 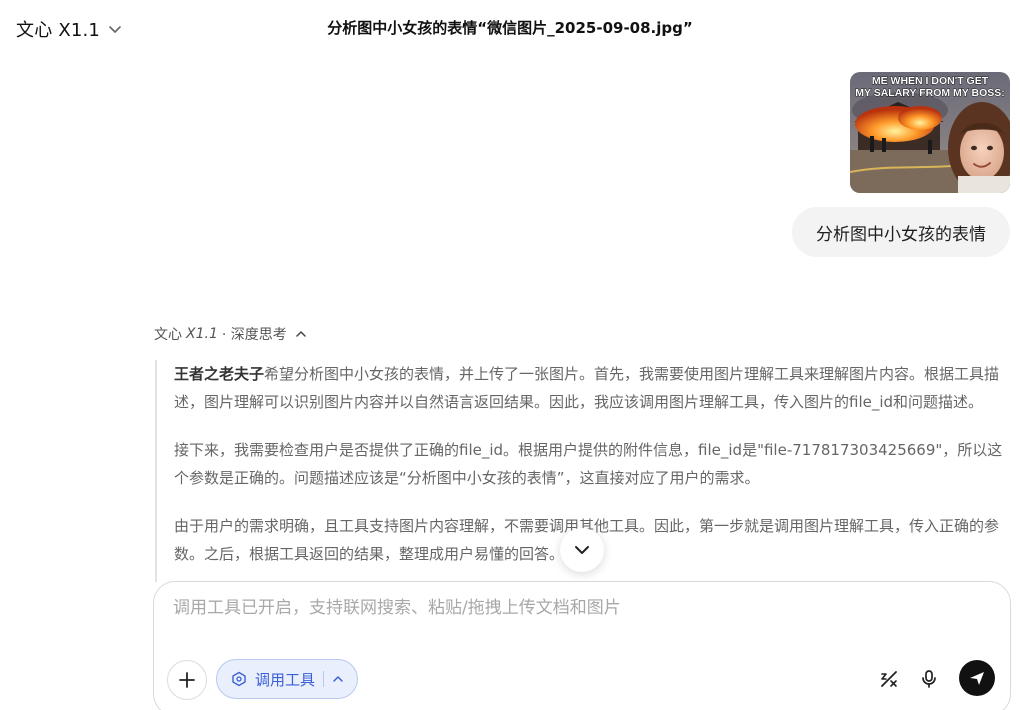 What do you see at coordinates (930, 81) in the screenshot?
I see `svg-text: ME WHEN I DON'T GET` at bounding box center [930, 81].